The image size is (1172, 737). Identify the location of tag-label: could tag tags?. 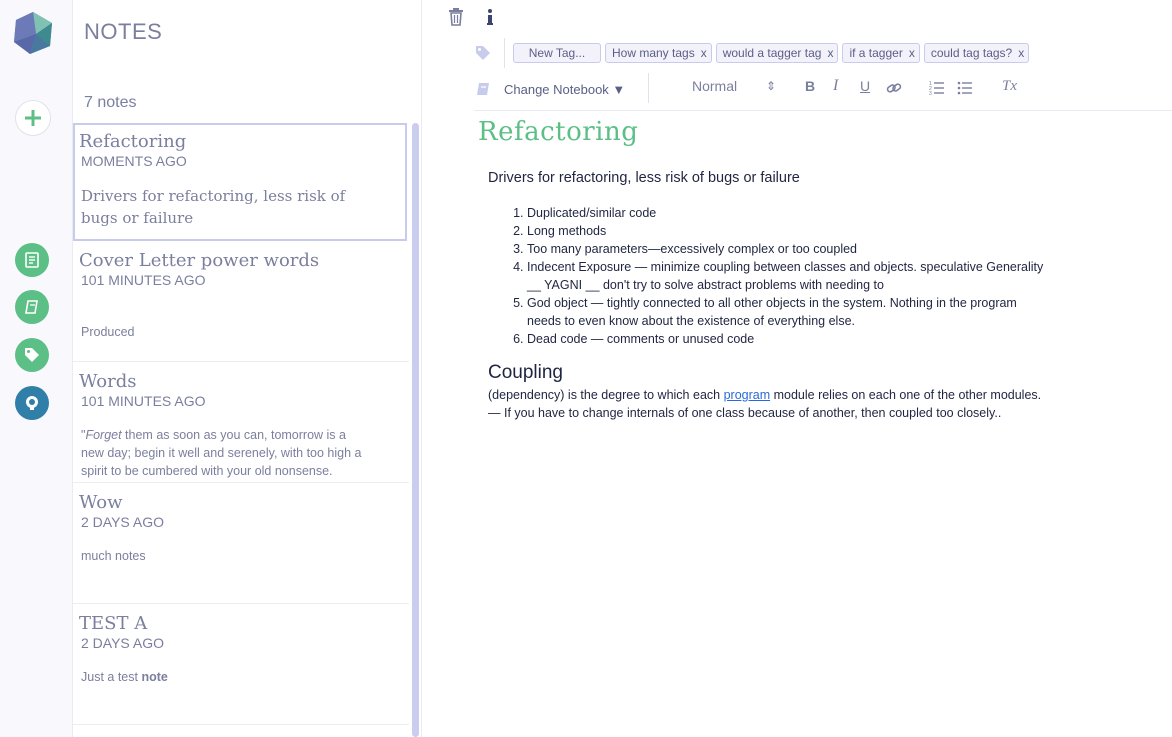
(971, 53).